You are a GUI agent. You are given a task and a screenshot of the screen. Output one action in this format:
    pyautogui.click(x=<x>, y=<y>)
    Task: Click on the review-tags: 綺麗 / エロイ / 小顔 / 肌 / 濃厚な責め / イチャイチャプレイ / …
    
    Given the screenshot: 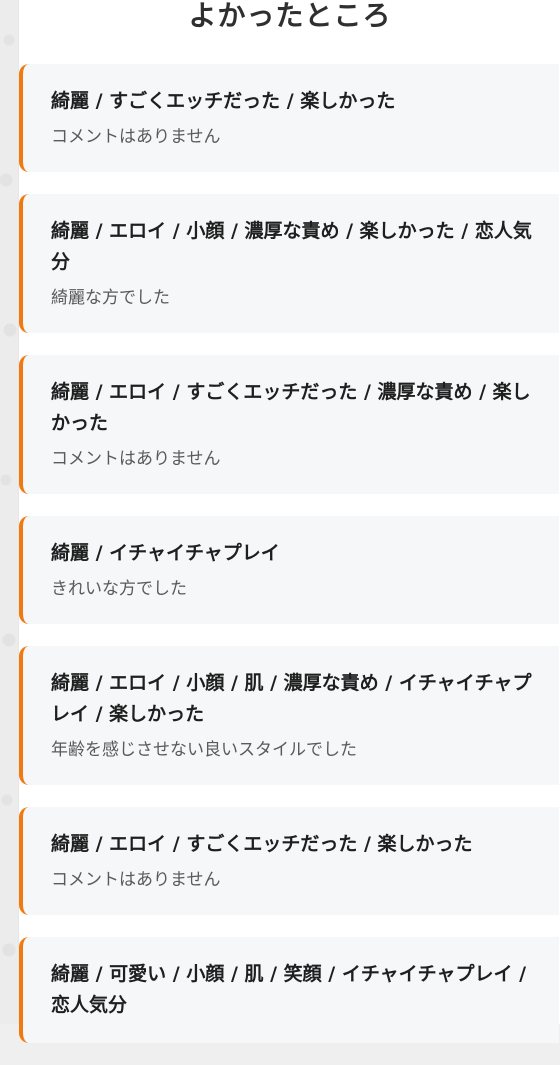 What is the action you would take?
    pyautogui.click(x=291, y=698)
    